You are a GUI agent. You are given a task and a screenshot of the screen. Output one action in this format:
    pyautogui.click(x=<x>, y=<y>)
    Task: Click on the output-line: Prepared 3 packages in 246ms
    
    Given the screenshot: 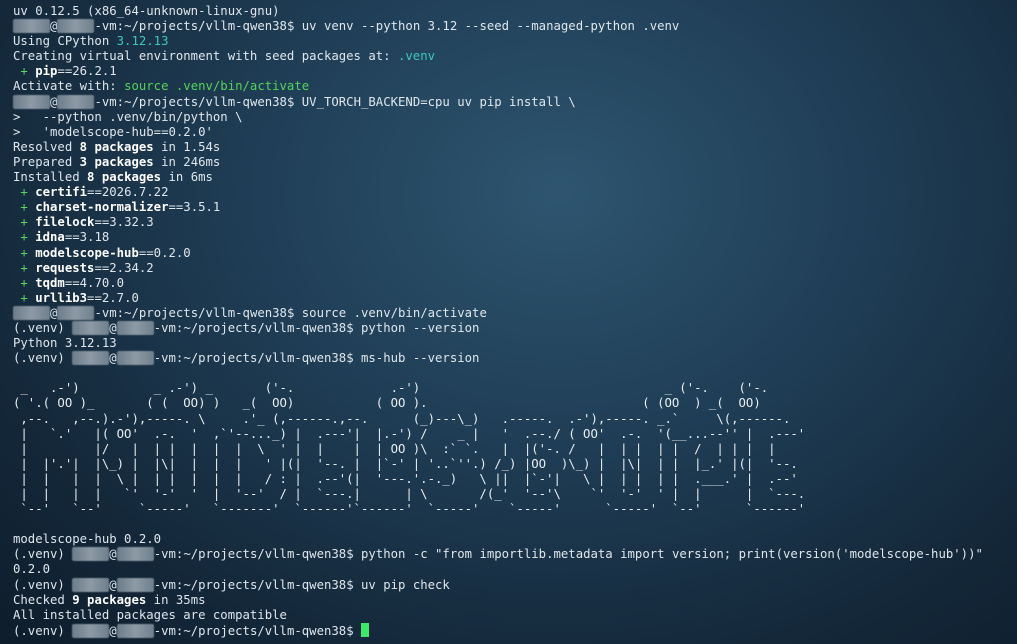 What is the action you would take?
    pyautogui.click(x=515, y=162)
    